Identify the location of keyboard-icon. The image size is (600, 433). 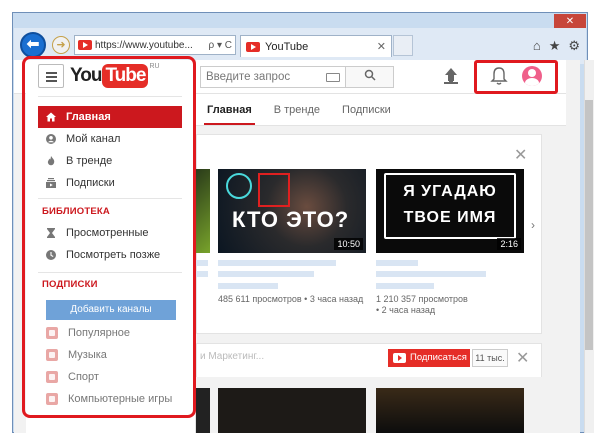
(333, 77).